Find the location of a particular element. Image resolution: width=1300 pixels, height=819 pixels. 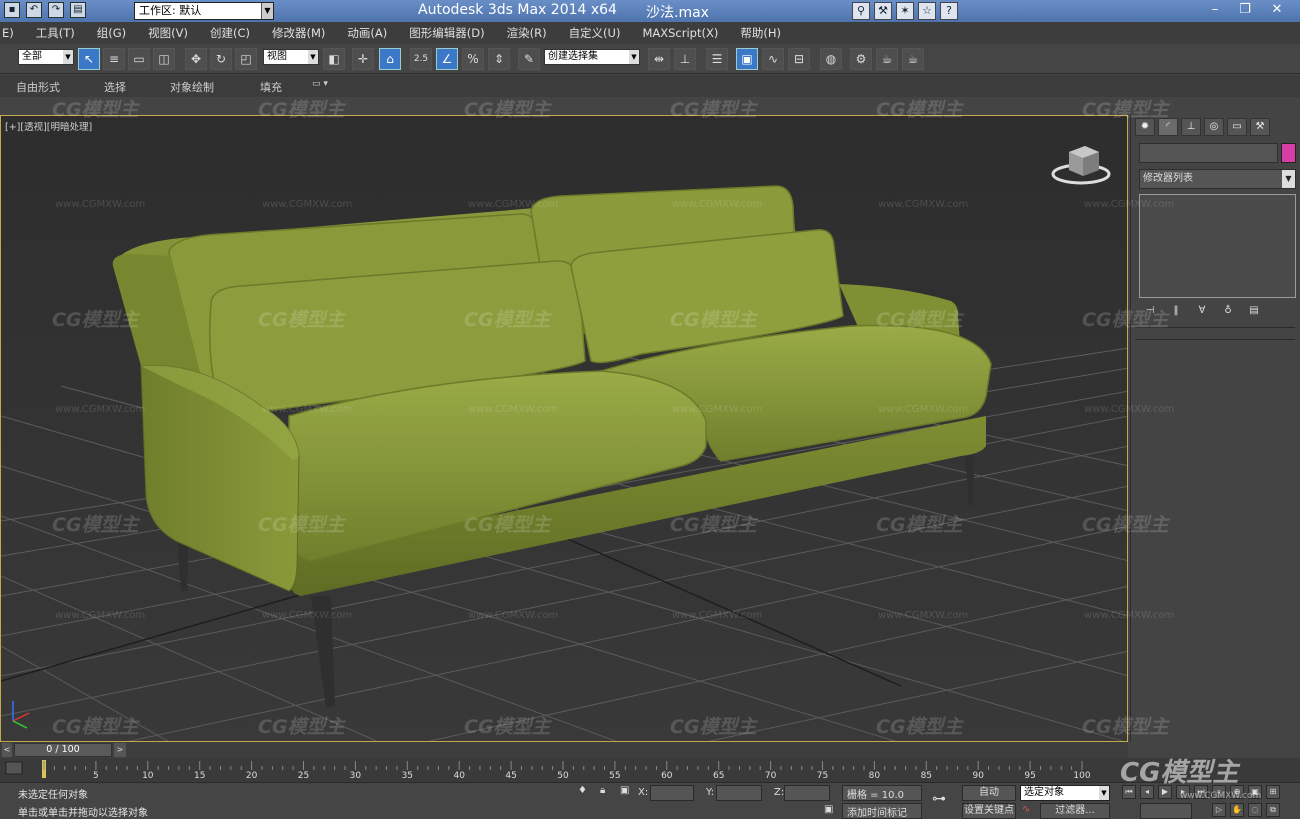

curve-editor-icon: ∿ is located at coordinates (773, 59).